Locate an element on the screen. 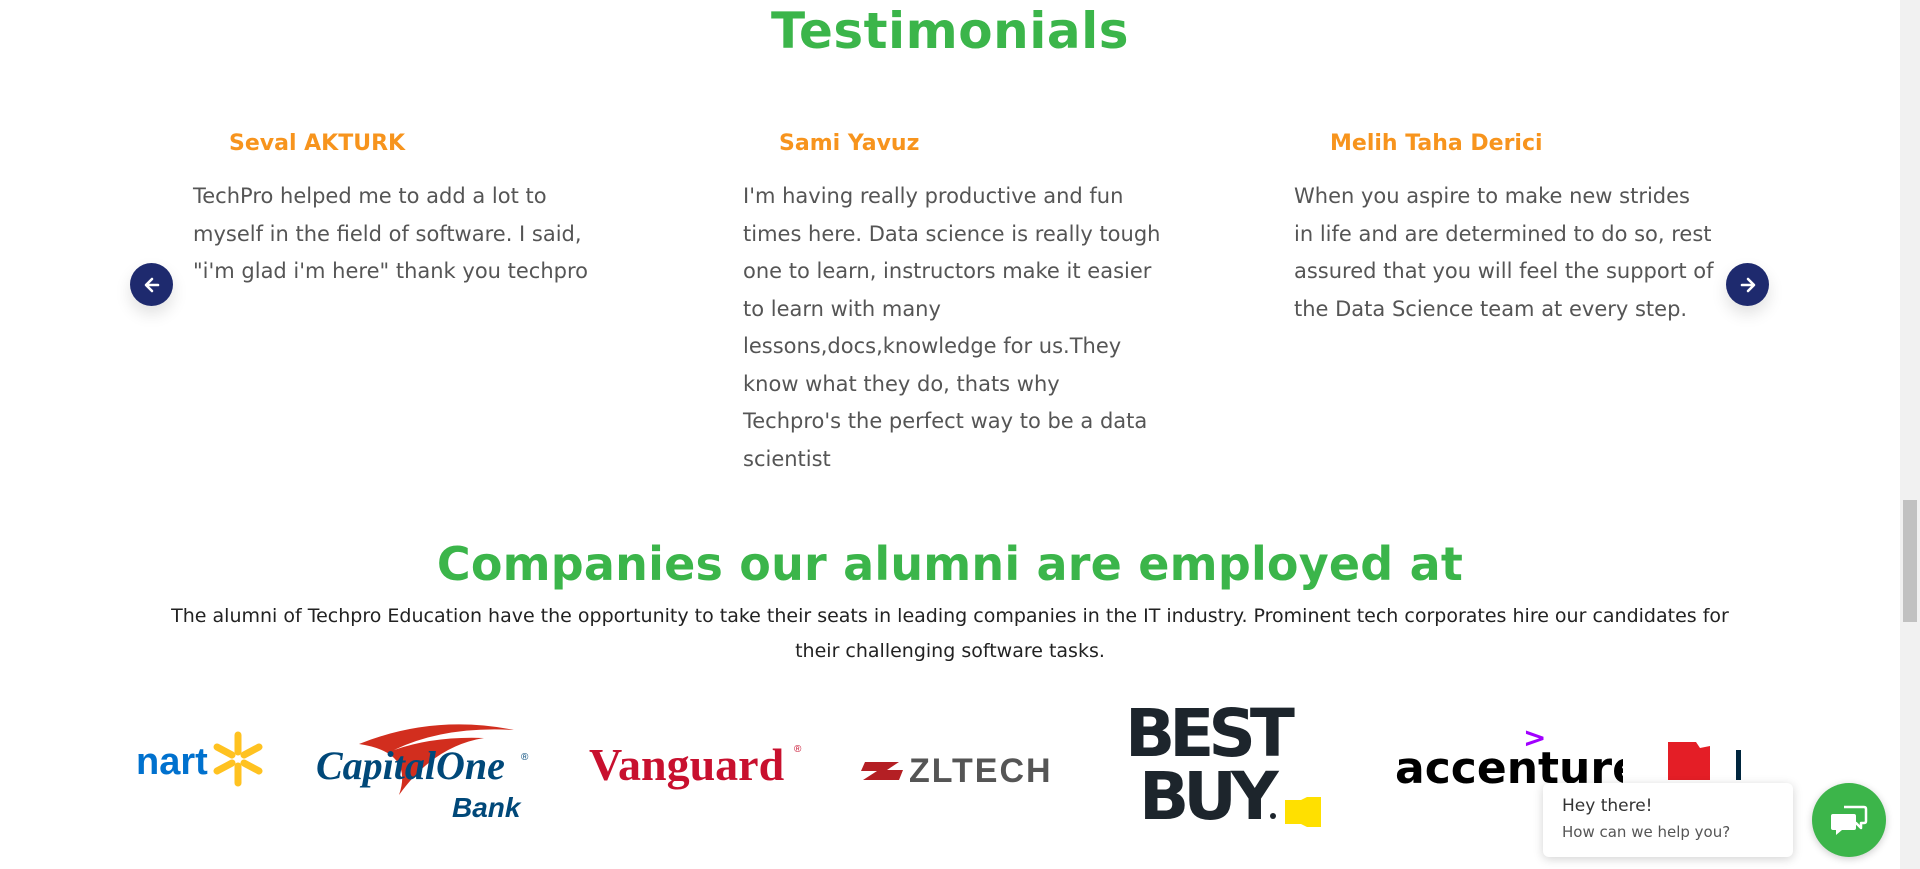 The image size is (1920, 869). scrollbar-thumb is located at coordinates (1910, 561).